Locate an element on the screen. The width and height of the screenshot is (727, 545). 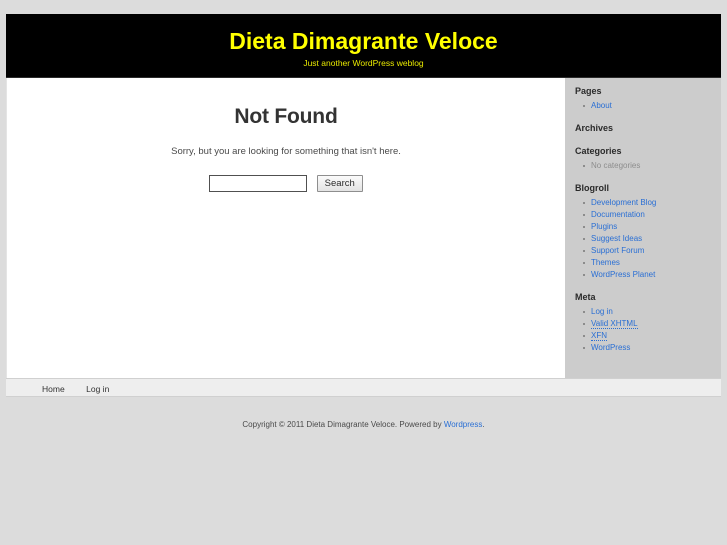
widget-archives: Archives is located at coordinates (648, 128).